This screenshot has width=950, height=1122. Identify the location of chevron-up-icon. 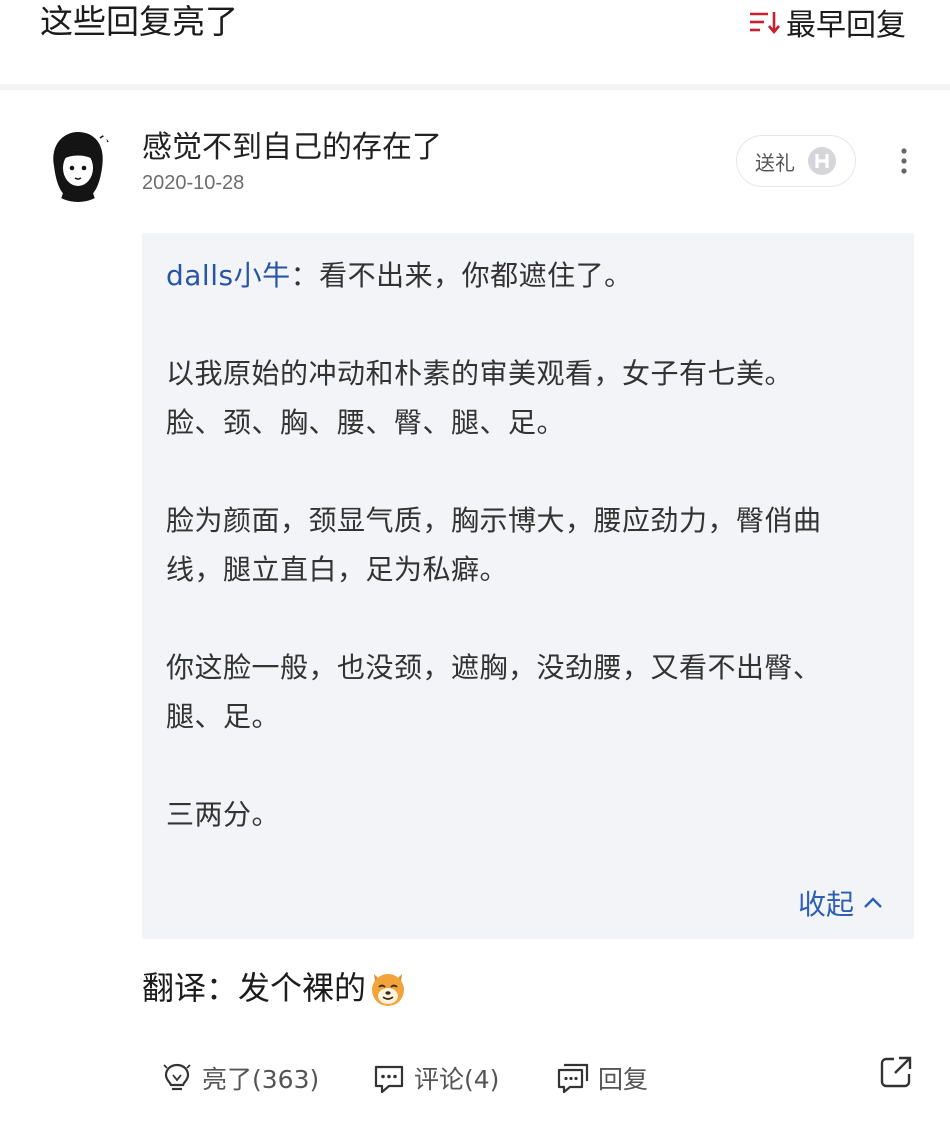
(873, 902).